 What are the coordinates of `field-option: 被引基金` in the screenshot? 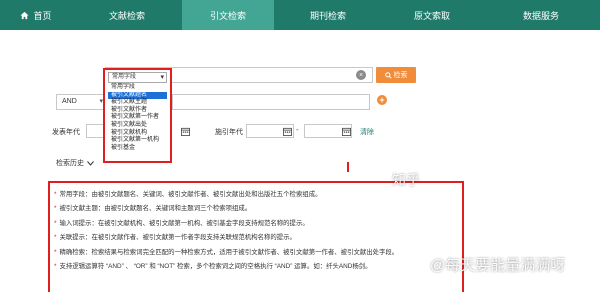 It's located at (137, 149).